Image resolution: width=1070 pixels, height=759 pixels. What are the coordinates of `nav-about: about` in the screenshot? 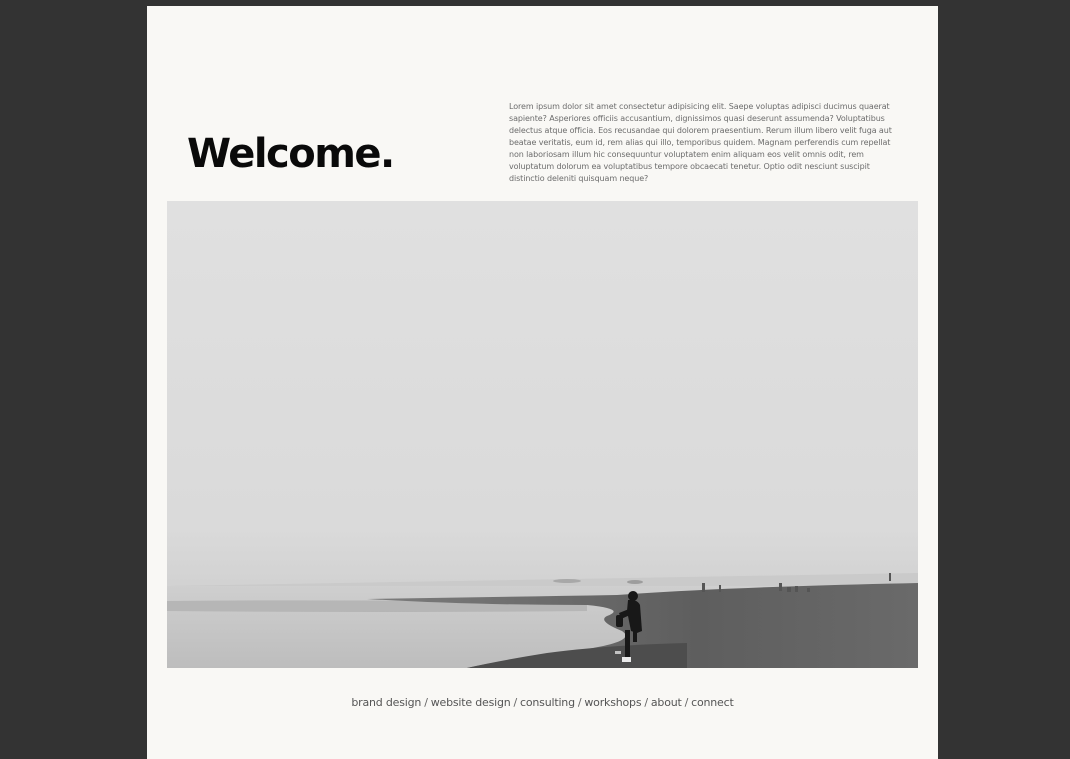 It's located at (666, 702).